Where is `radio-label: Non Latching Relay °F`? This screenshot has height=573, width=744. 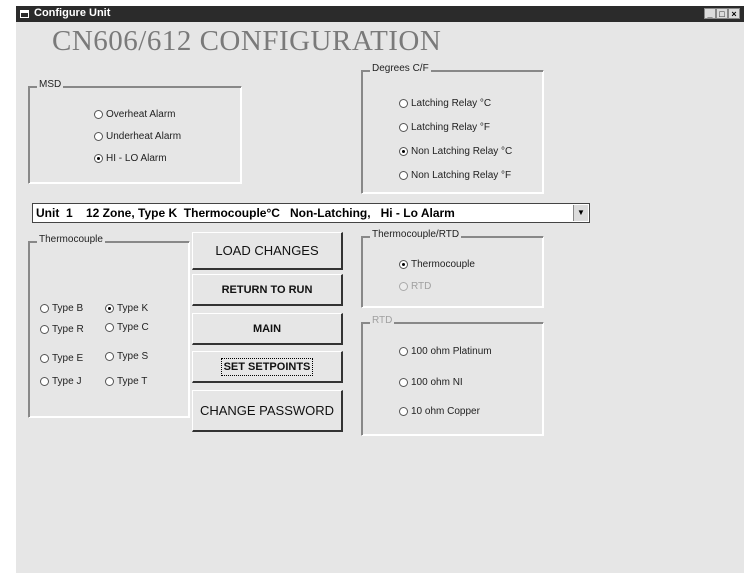 radio-label: Non Latching Relay °F is located at coordinates (461, 175).